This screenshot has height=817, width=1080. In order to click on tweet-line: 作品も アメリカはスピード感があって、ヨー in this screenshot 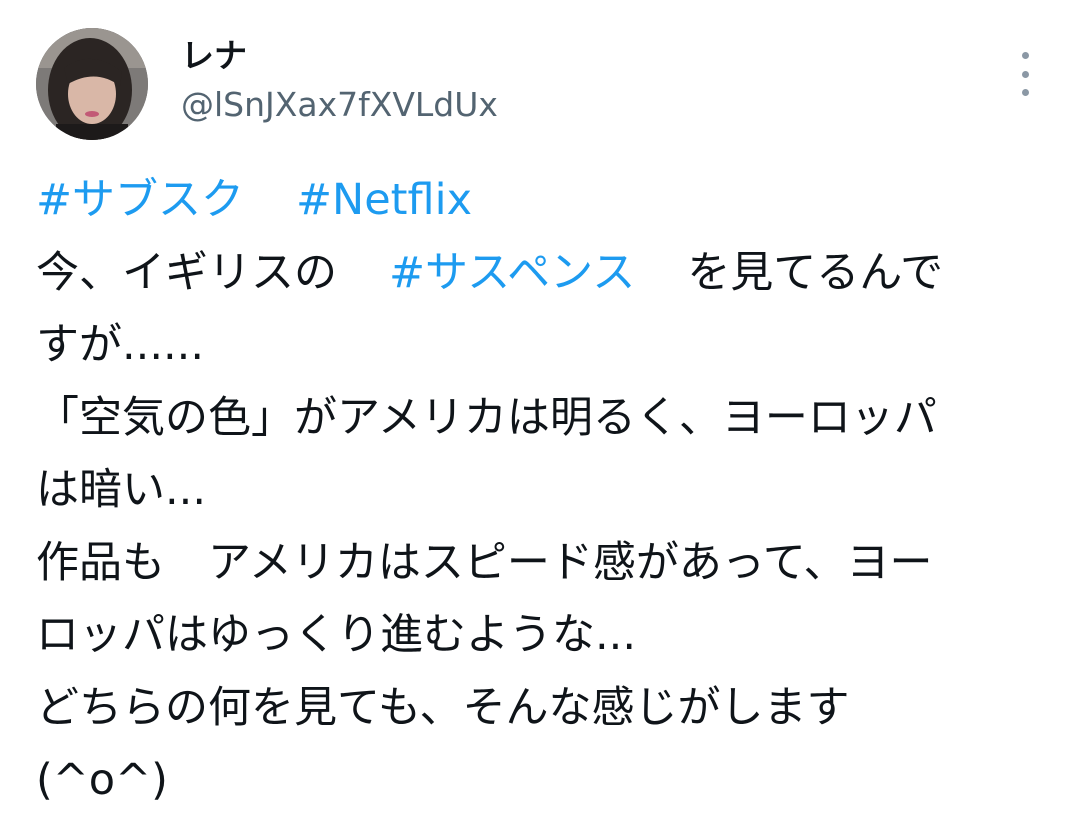, I will do `click(484, 562)`.